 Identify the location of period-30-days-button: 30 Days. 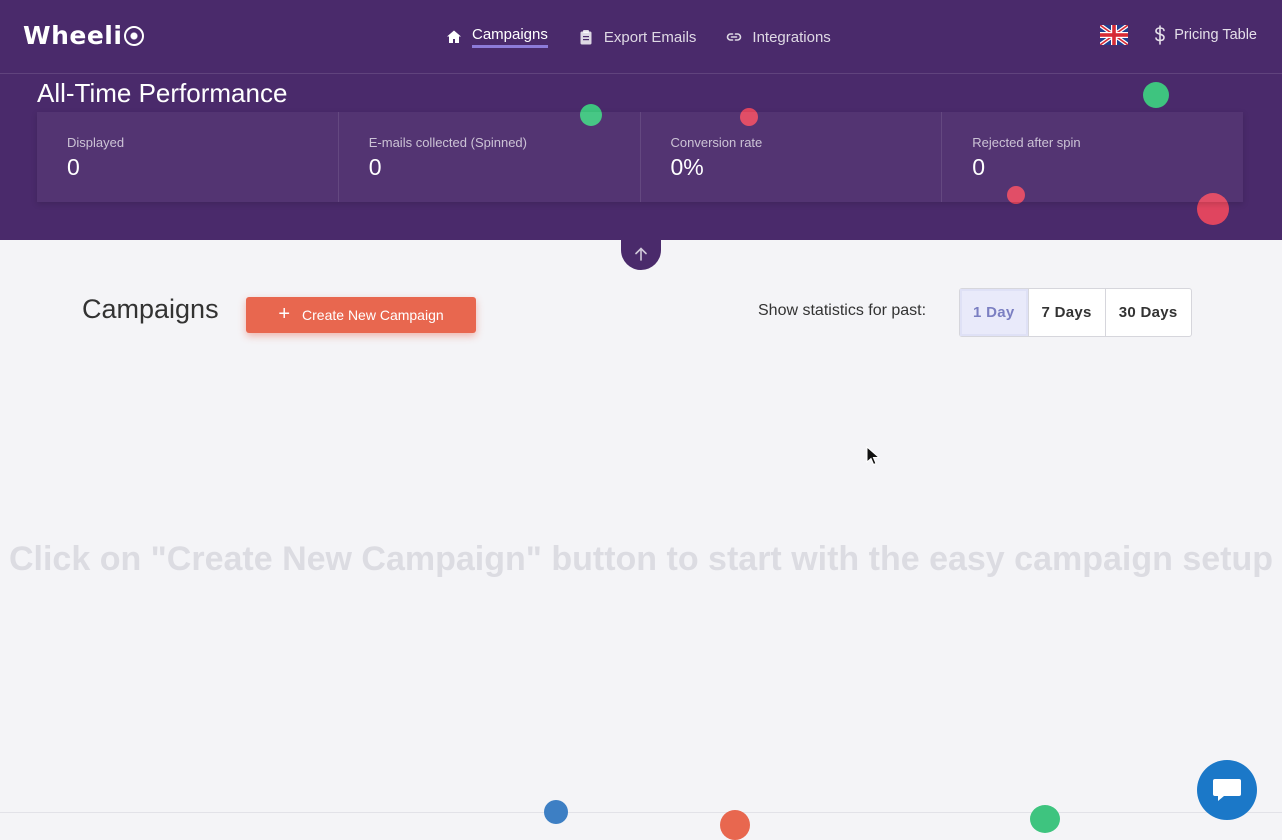
(1148, 312).